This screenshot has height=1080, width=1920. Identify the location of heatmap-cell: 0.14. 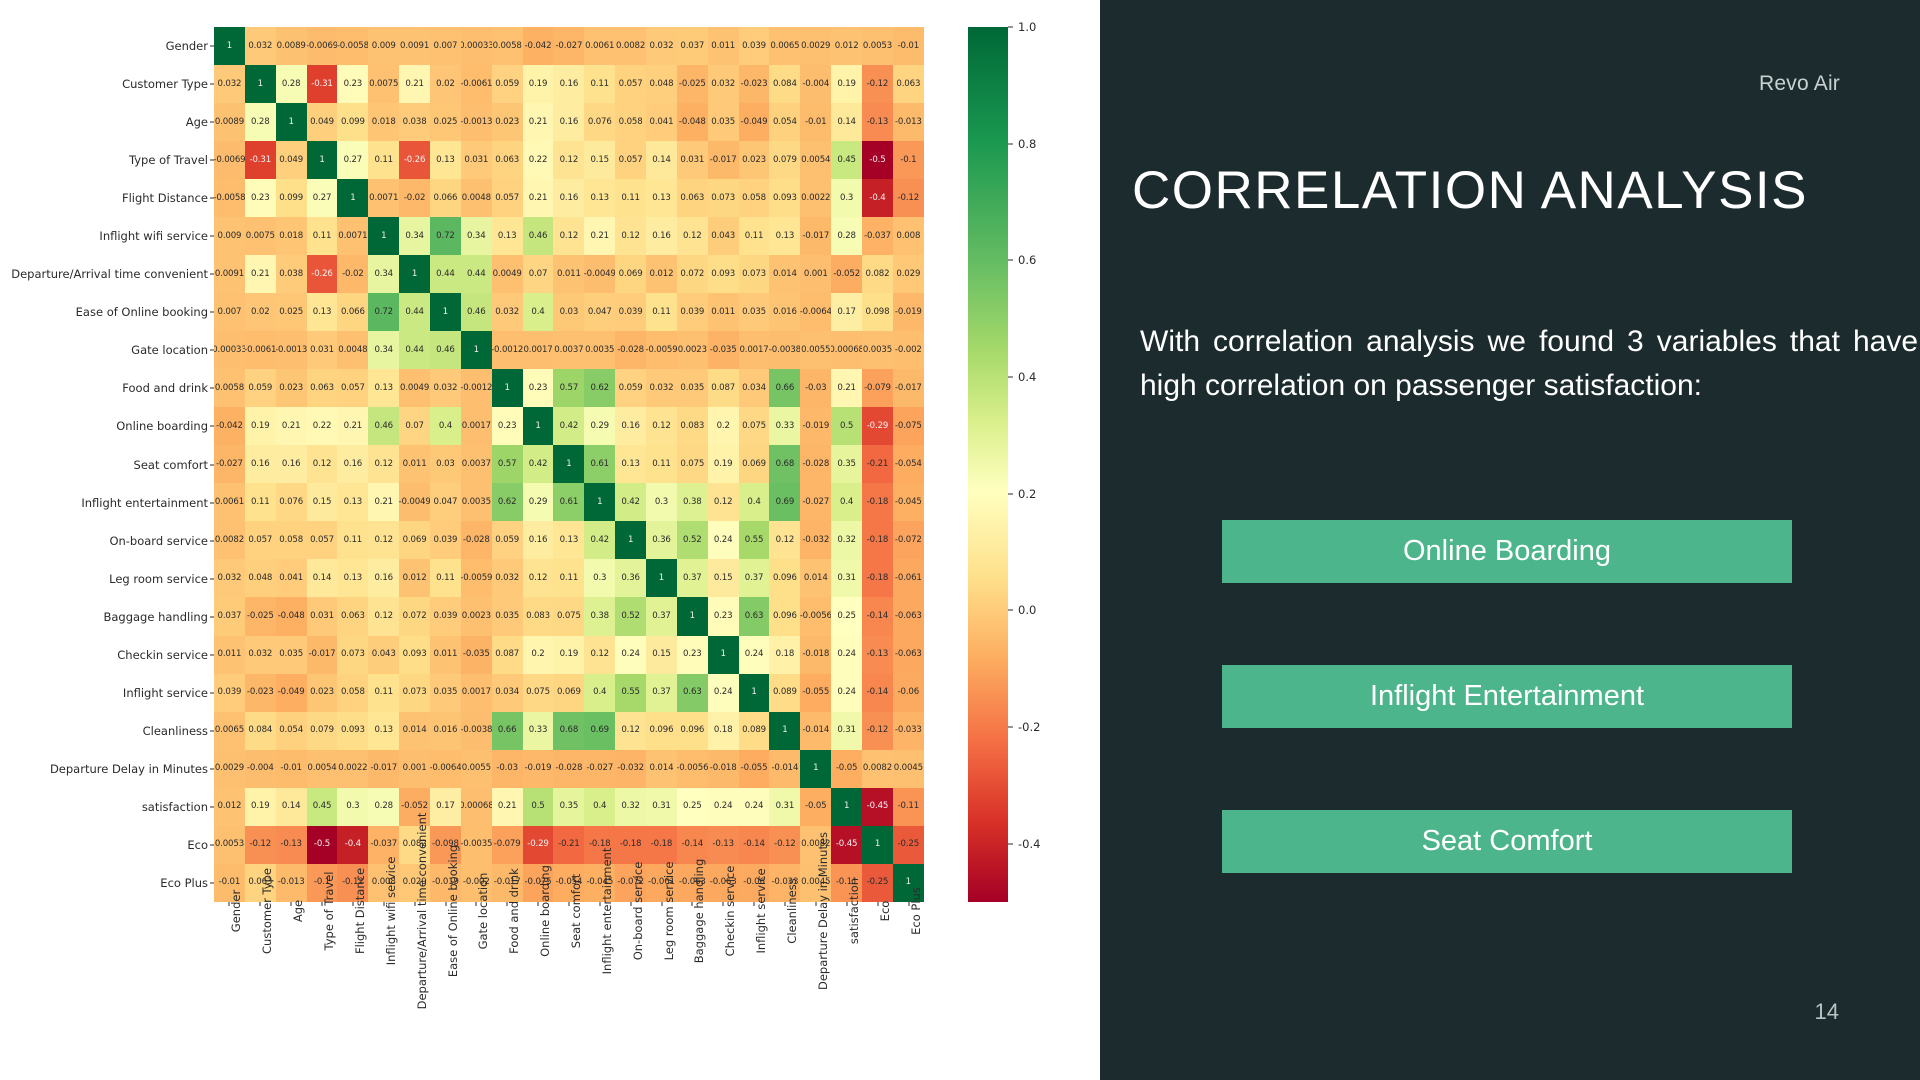
(291, 806).